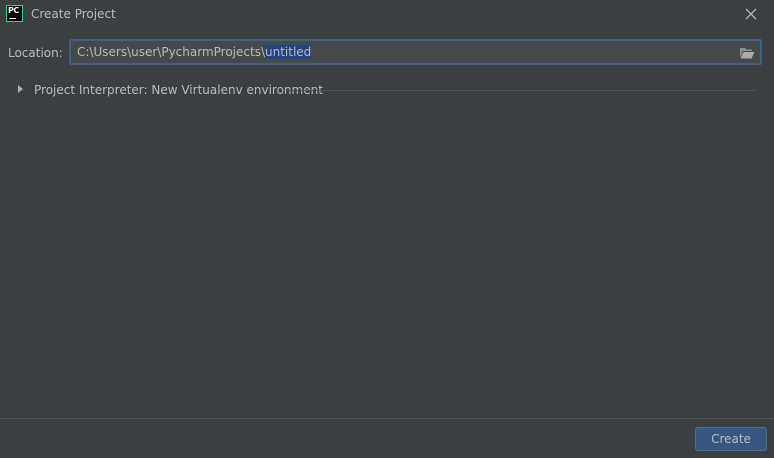  What do you see at coordinates (73, 14) in the screenshot?
I see `dialog-title: Create Project` at bounding box center [73, 14].